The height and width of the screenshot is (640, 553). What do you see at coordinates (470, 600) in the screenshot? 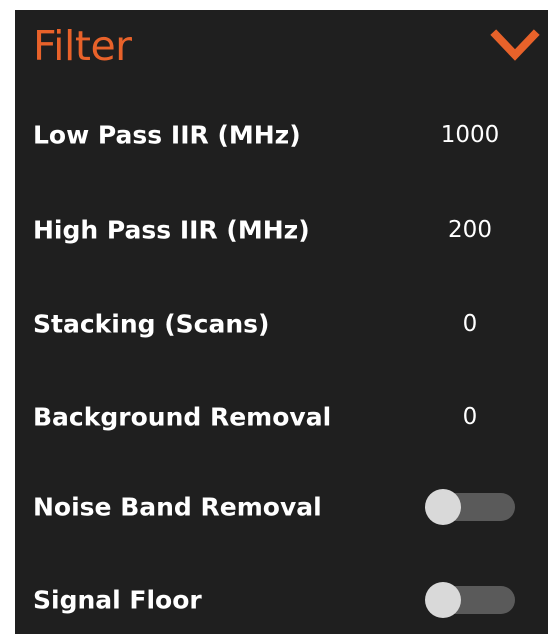
I see `signal-floor-toggle` at bounding box center [470, 600].